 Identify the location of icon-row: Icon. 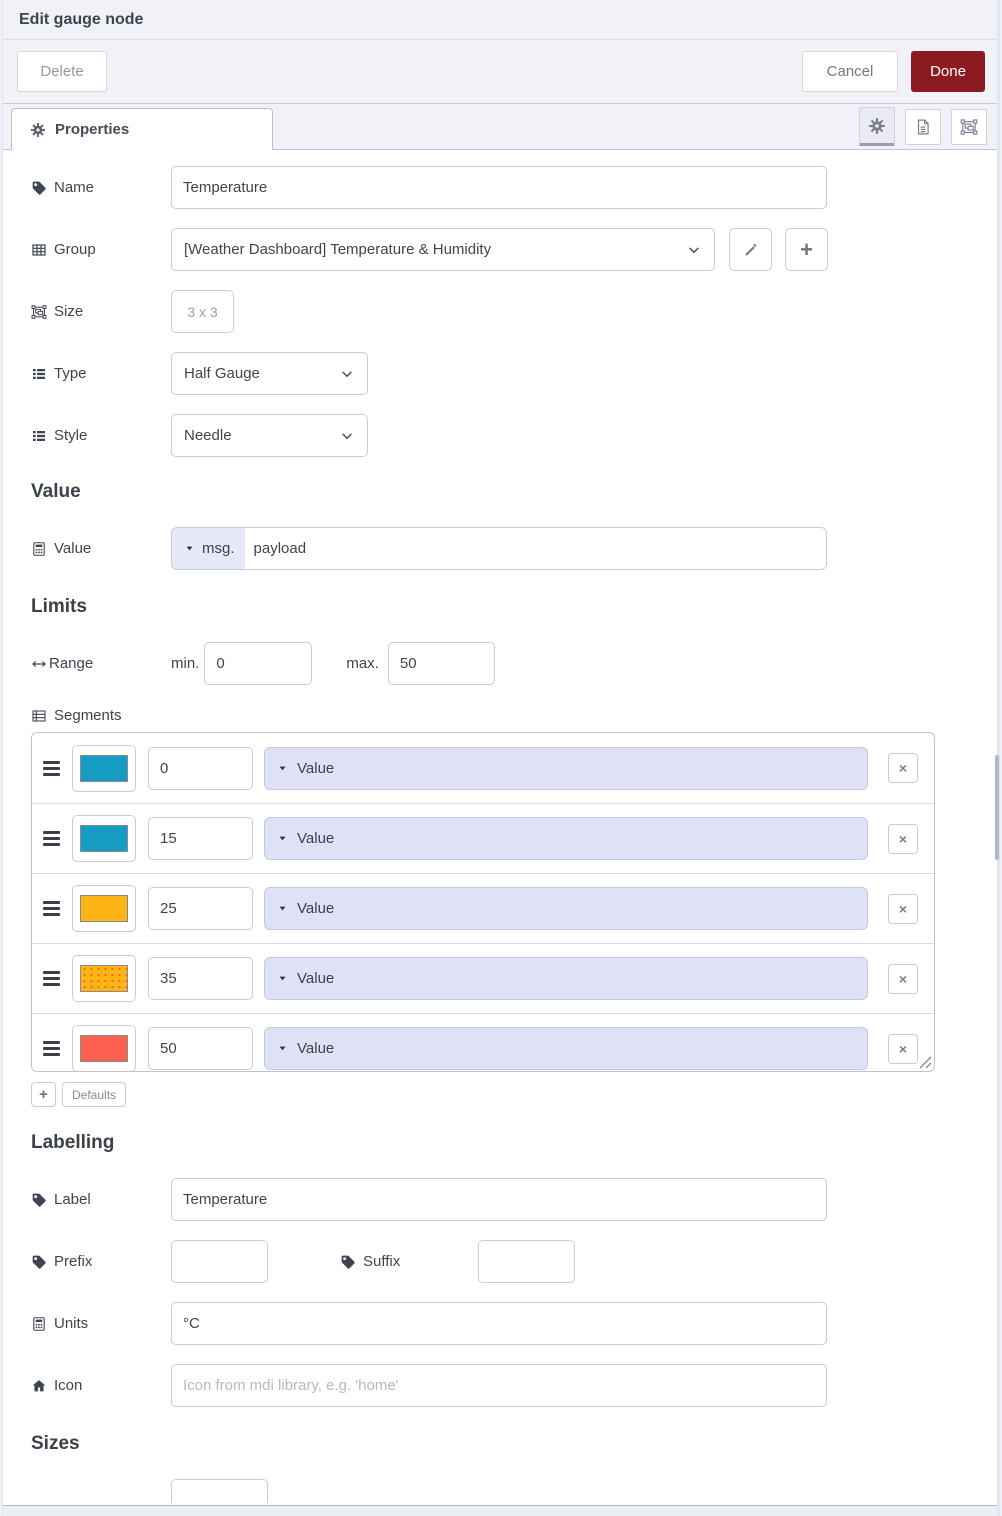
(515, 1385).